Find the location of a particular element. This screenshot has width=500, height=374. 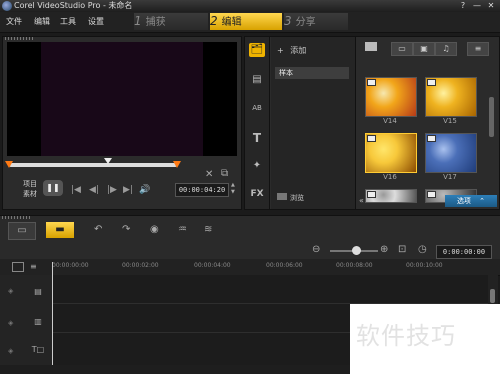

spin-down-icon: ▼ is located at coordinates (233, 192).